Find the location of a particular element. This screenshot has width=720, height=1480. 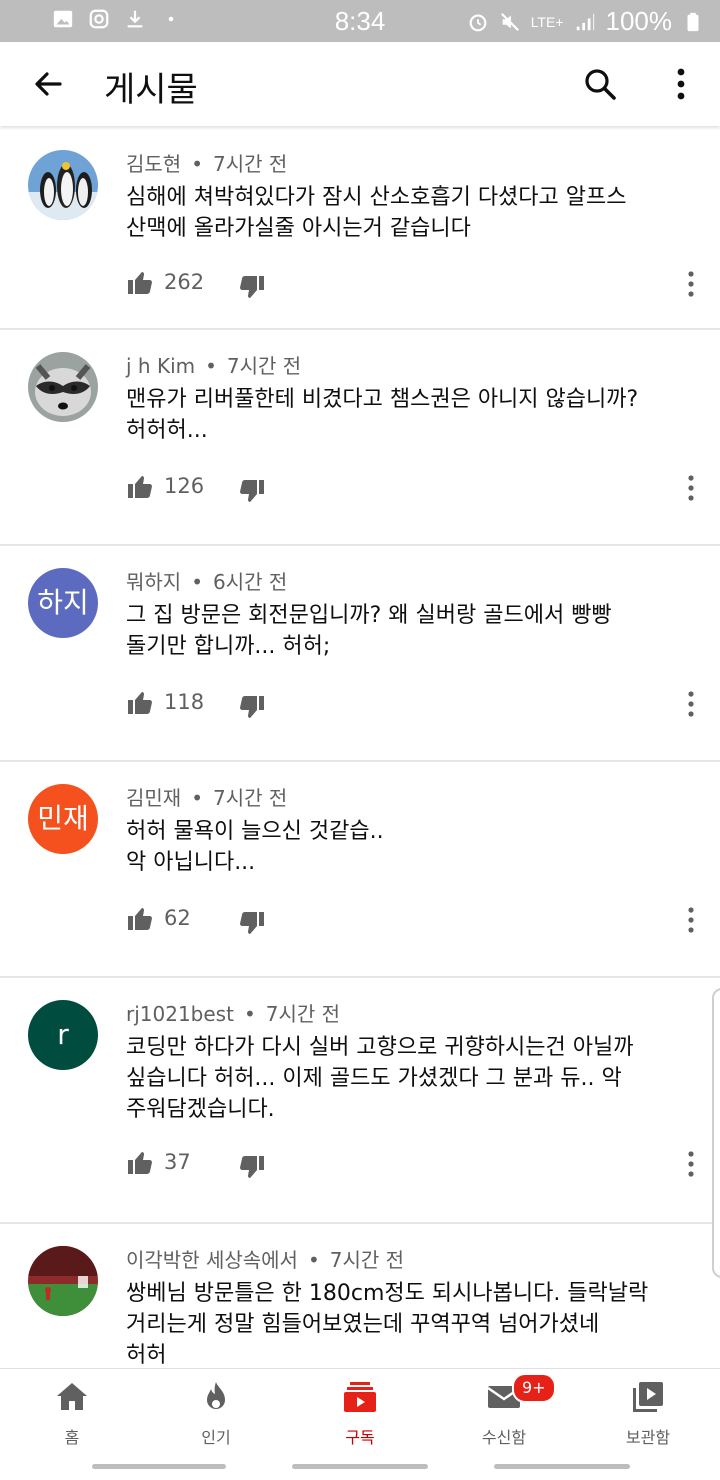

more-vert-icon is located at coordinates (681, 84).